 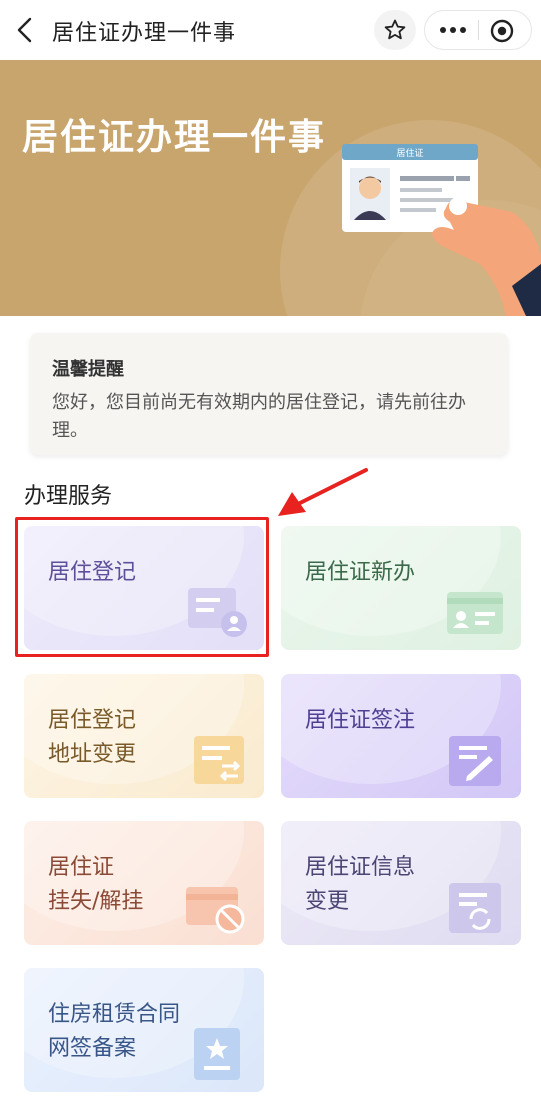 I want to click on edit-sign-icon, so click(x=475, y=761).